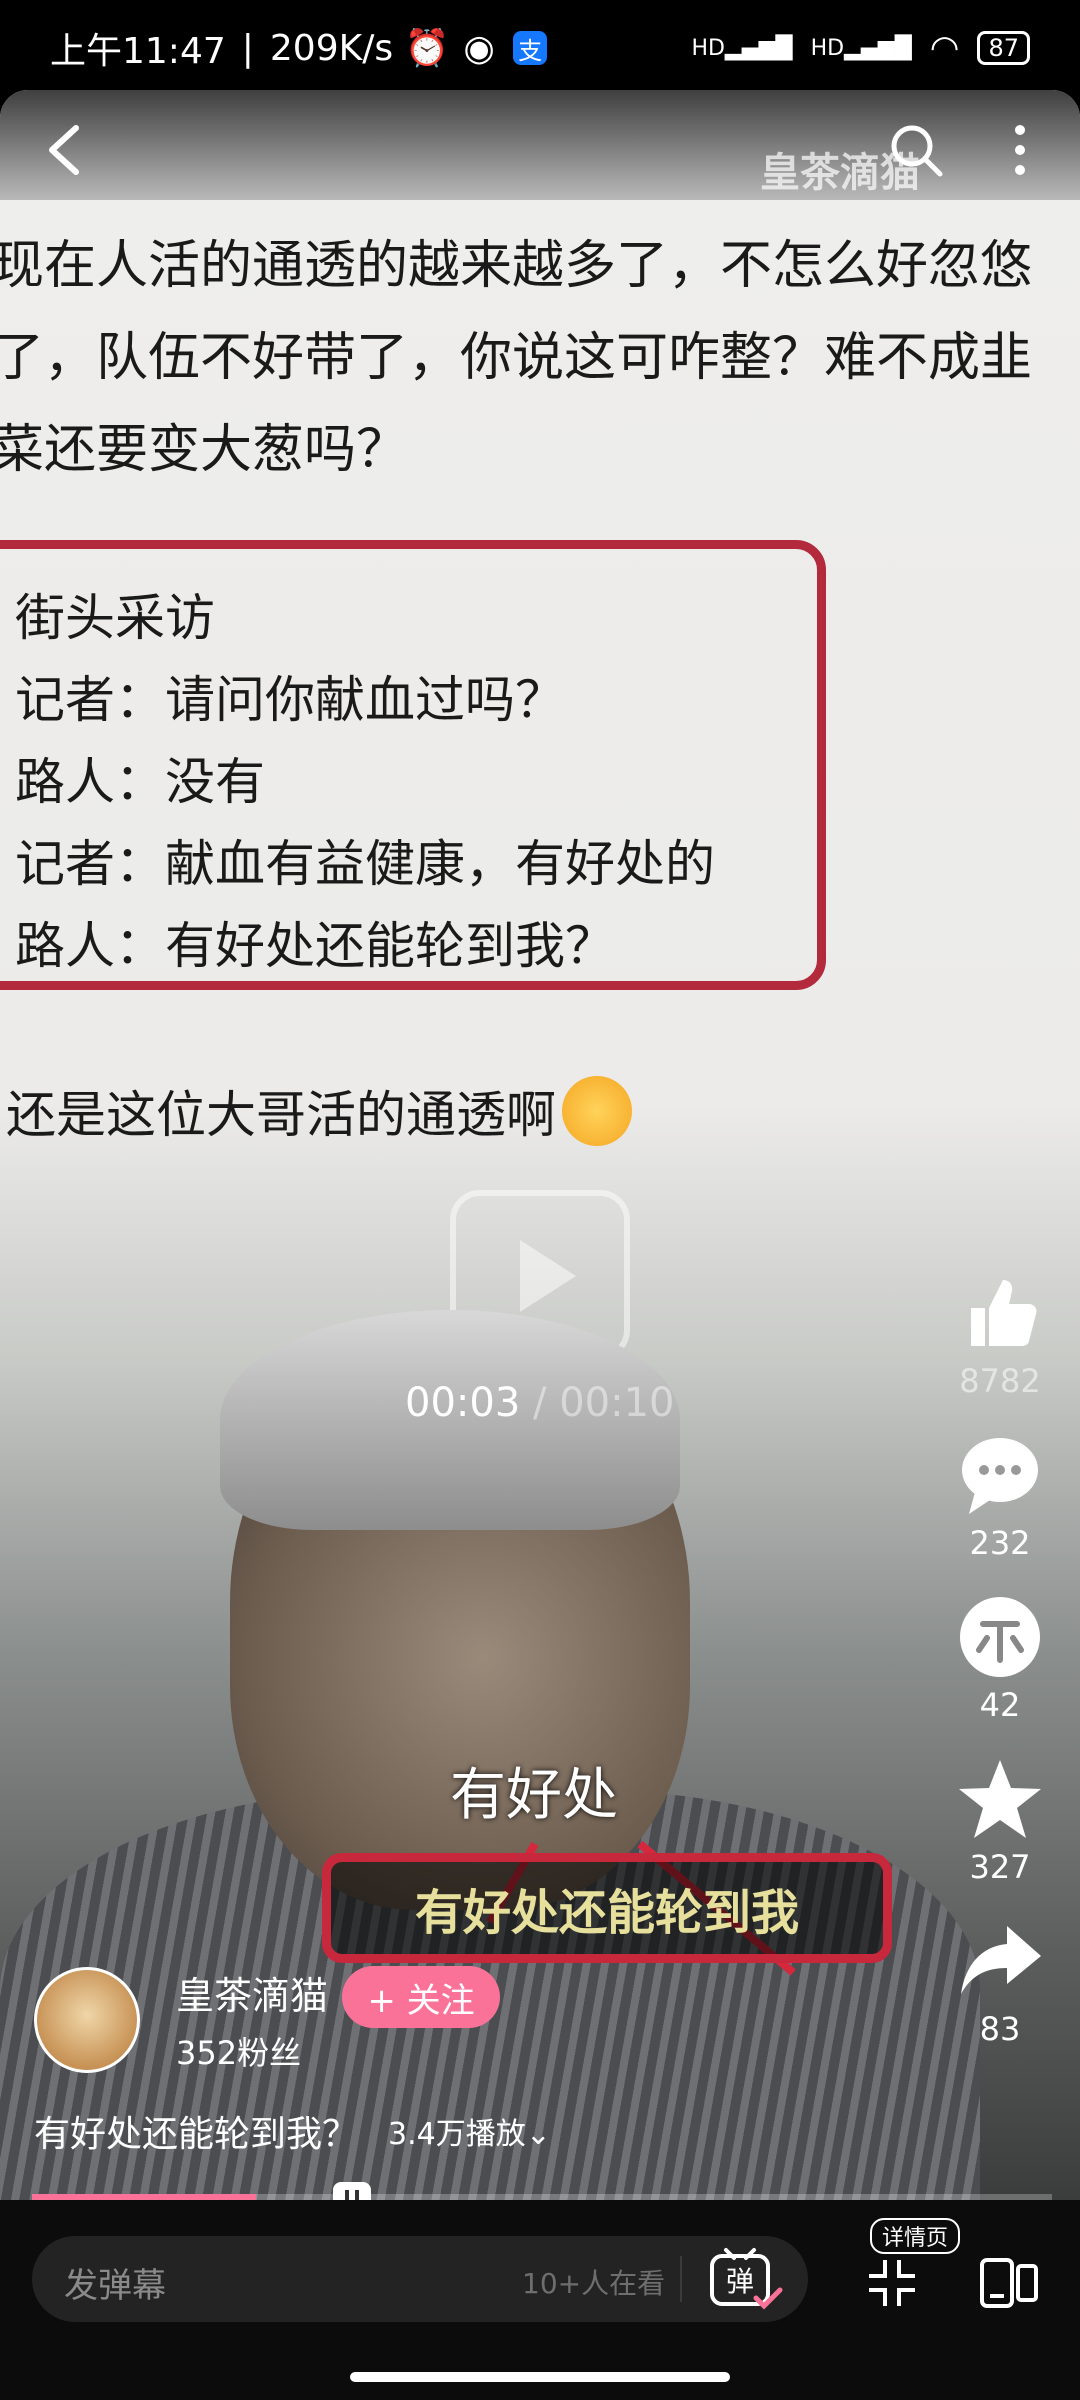  I want to click on side-actions: 8782 232 42 327 83, so click(1000, 1675).